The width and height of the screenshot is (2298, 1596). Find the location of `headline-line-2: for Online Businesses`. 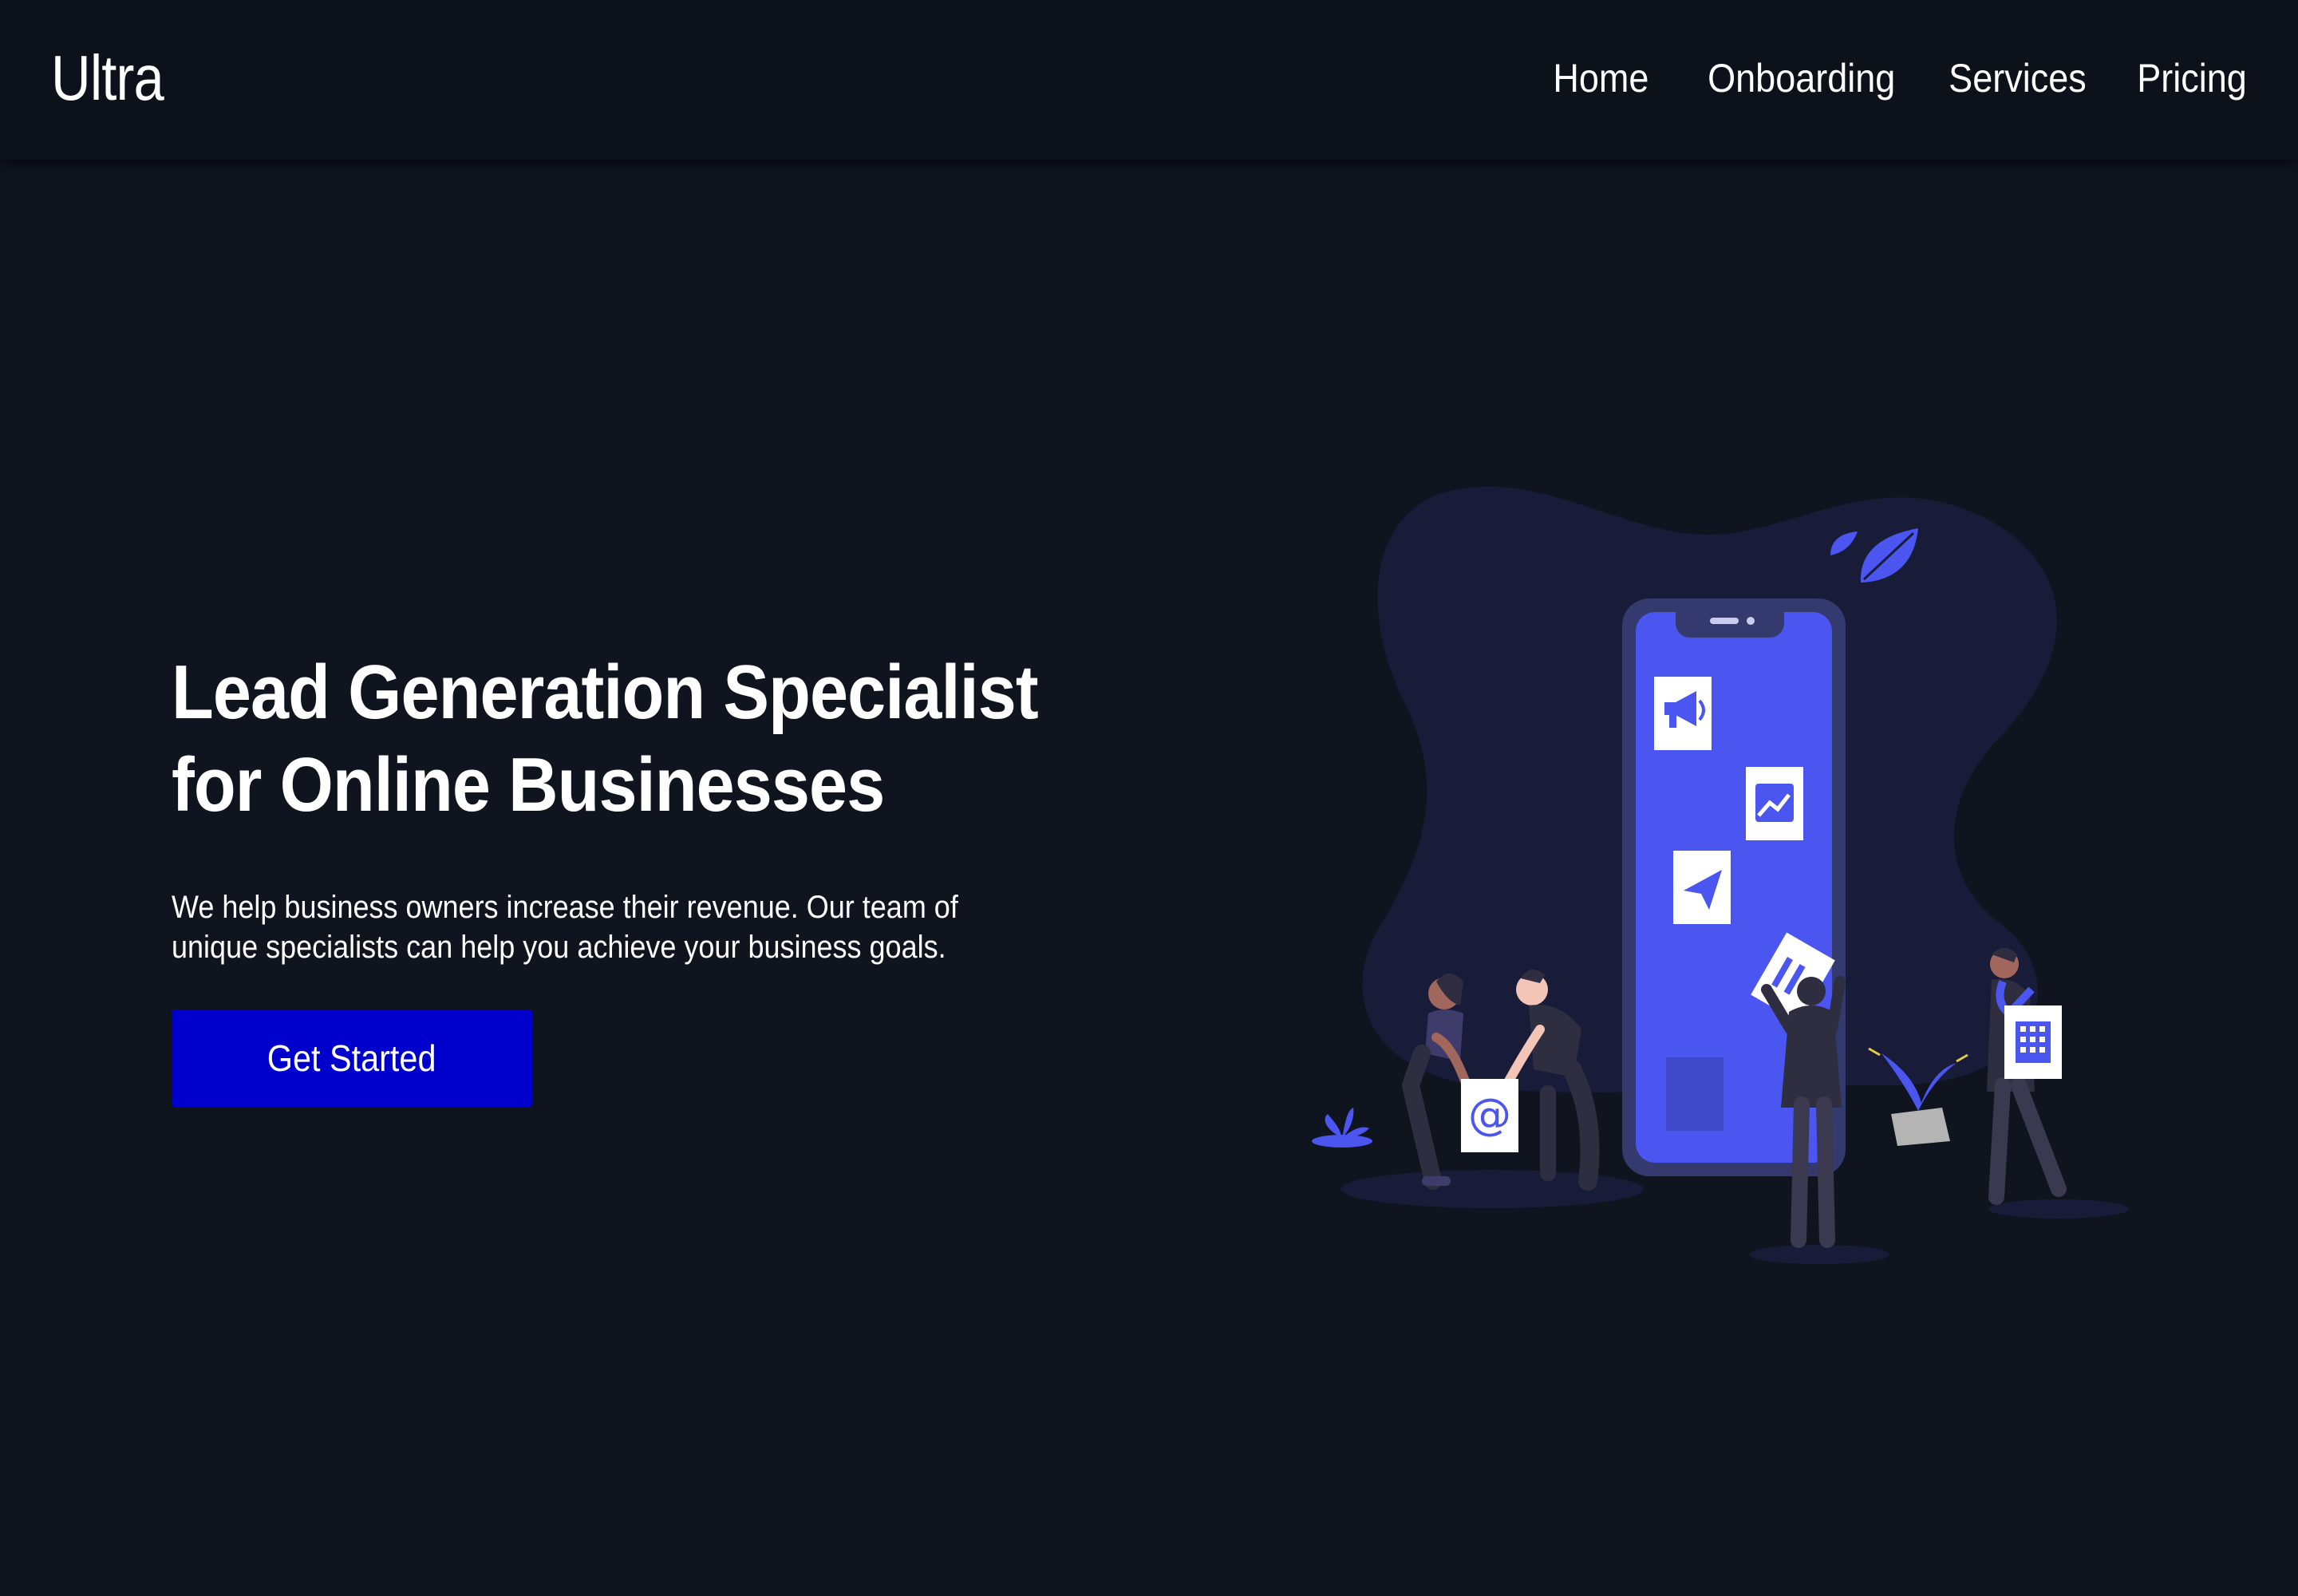

headline-line-2: for Online Businesses is located at coordinates (528, 785).